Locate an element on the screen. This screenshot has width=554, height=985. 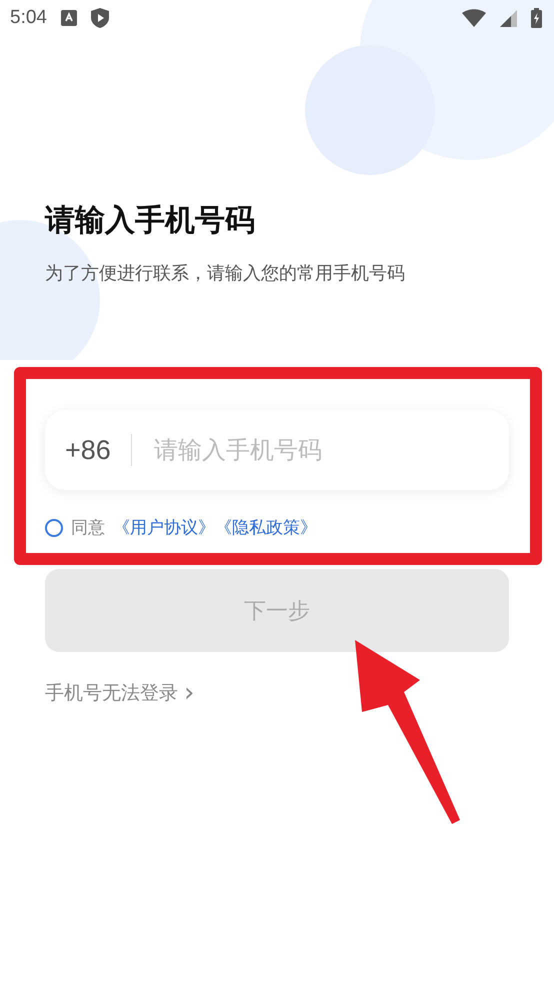
country-code: +86 is located at coordinates (88, 450).